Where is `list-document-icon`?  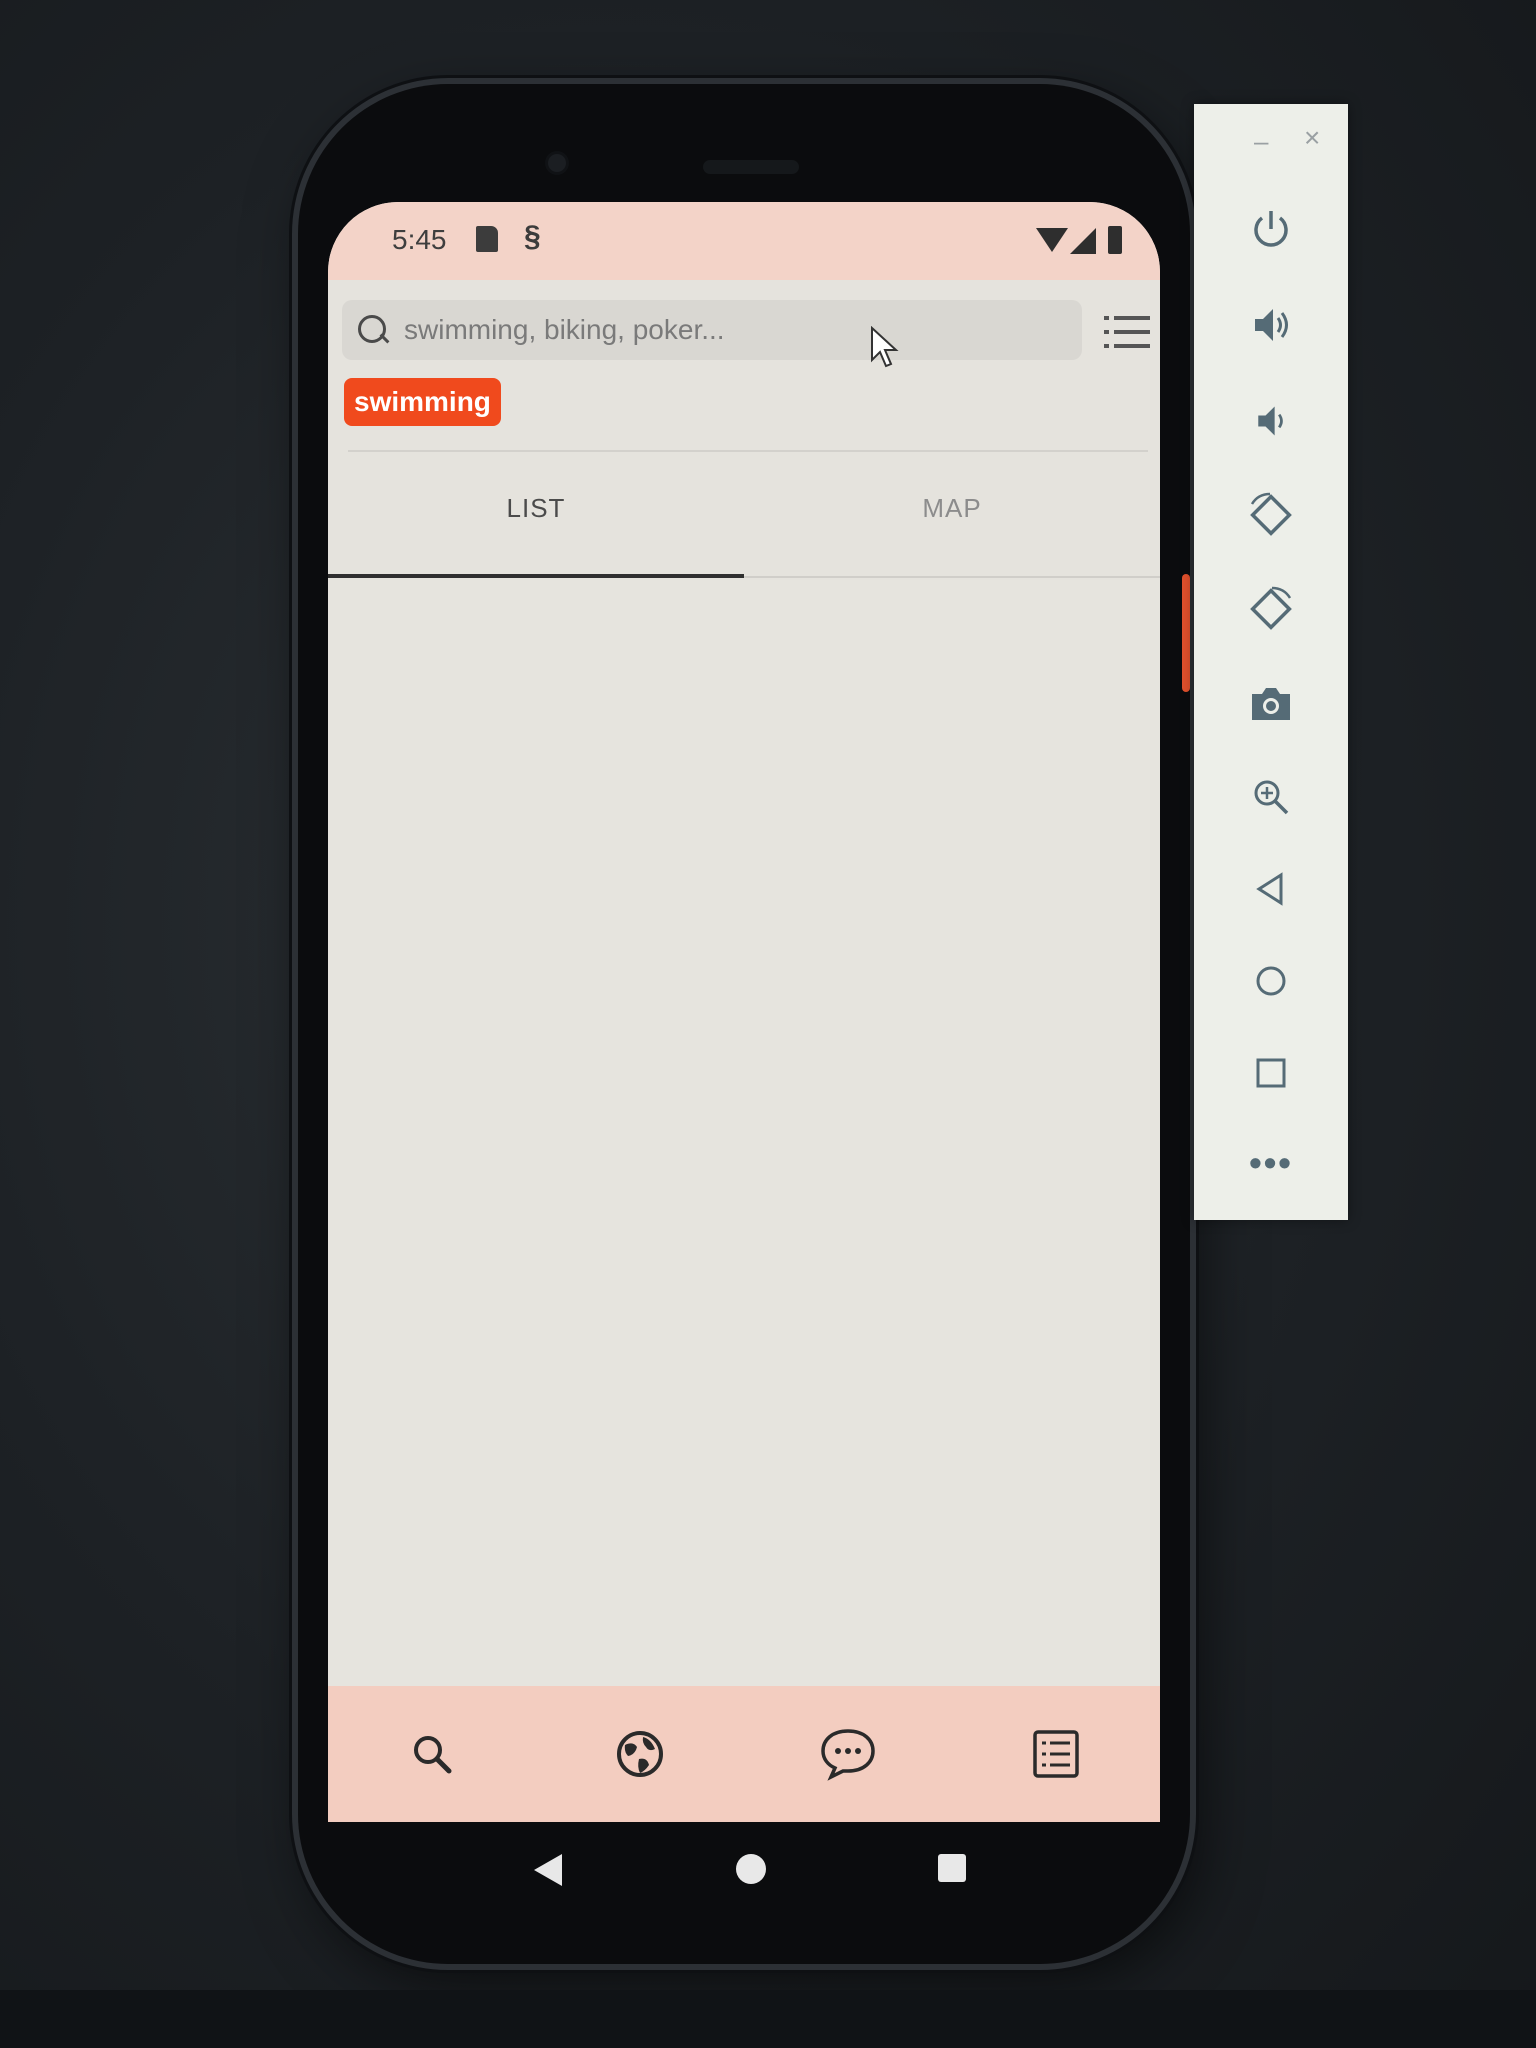 list-document-icon is located at coordinates (1056, 1754).